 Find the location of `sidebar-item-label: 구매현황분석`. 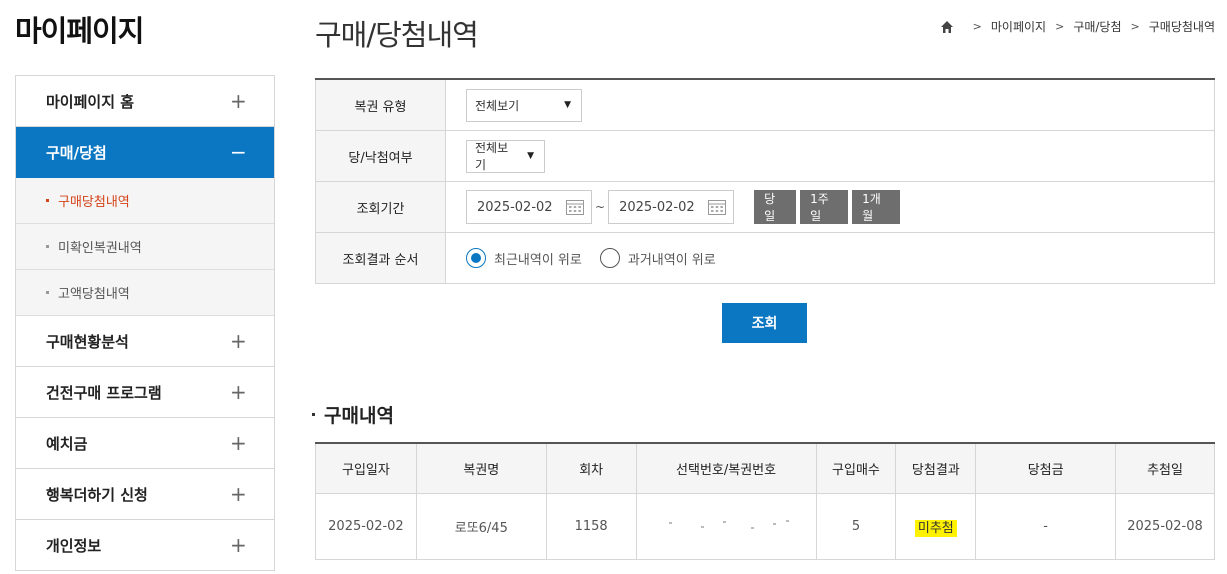

sidebar-item-label: 구매현황분석 is located at coordinates (87, 341).